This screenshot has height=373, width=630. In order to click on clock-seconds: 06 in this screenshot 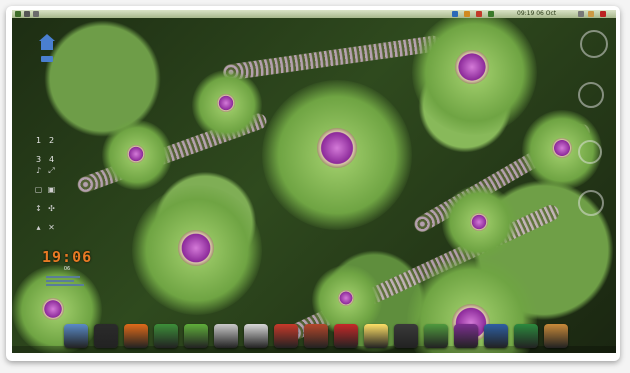, I will do `click(67, 269)`.